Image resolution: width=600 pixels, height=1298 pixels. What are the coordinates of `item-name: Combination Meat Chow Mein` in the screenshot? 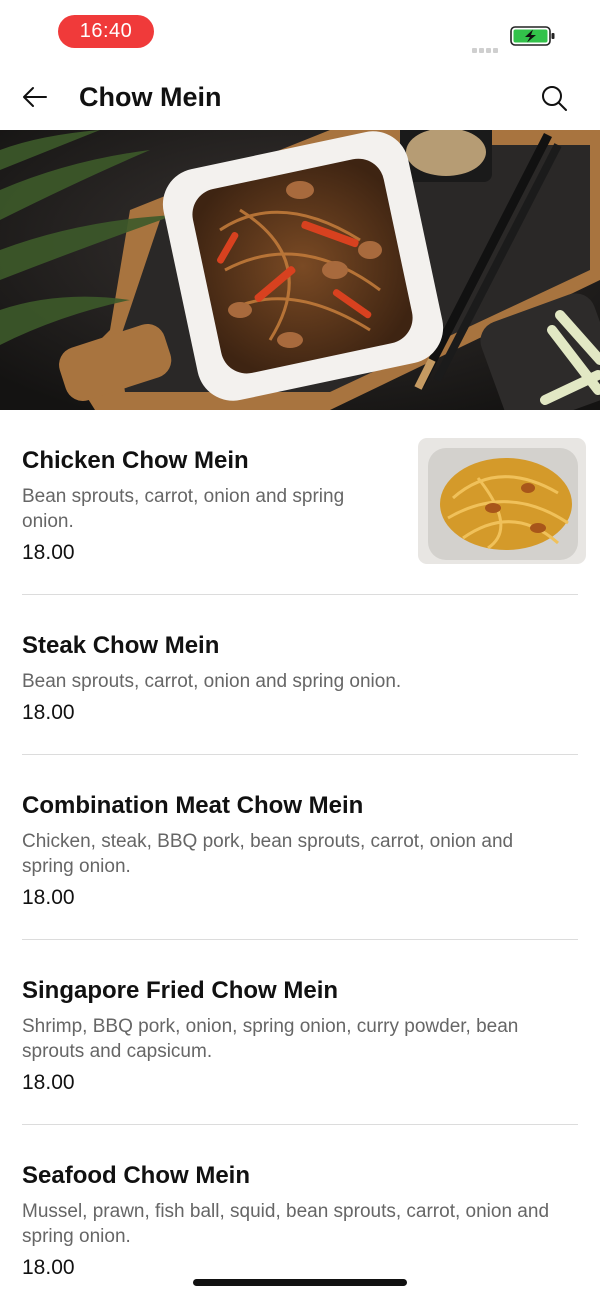 It's located at (193, 805).